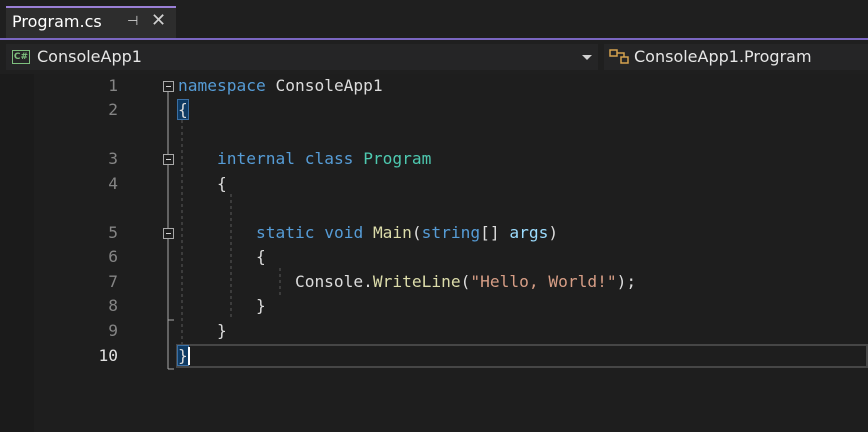  What do you see at coordinates (434, 257) in the screenshot?
I see `code-line: 6 {` at bounding box center [434, 257].